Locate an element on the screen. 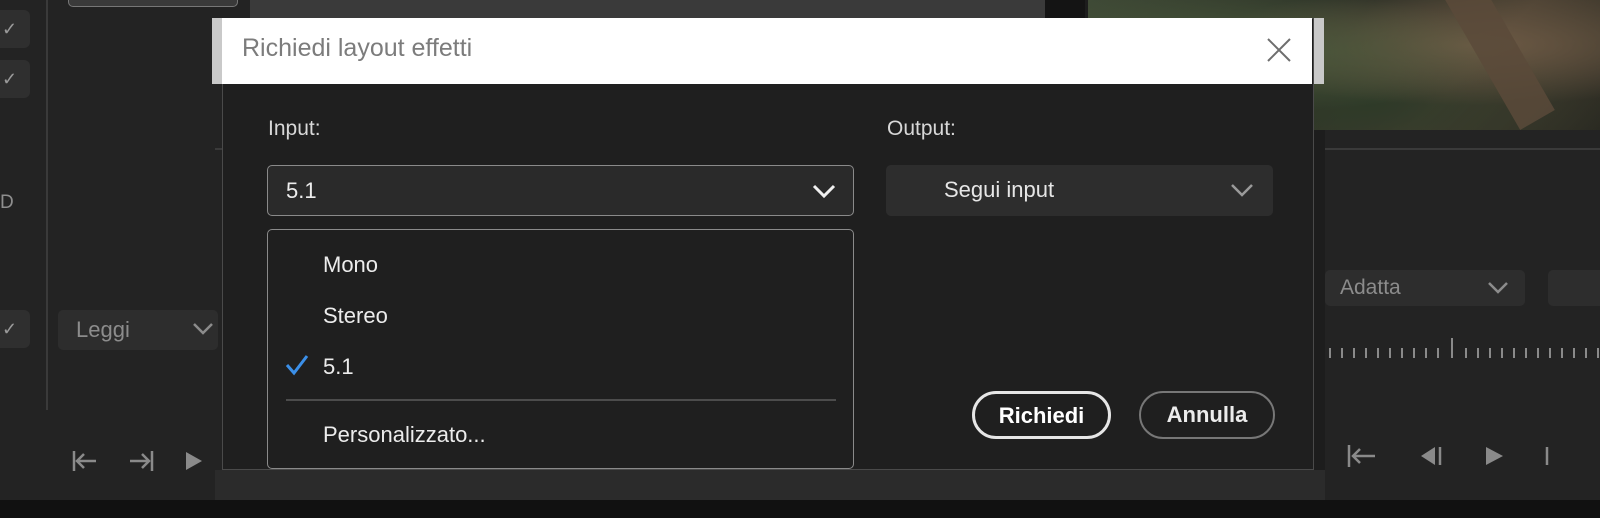 This screenshot has width=1600, height=518. input-label: Input: is located at coordinates (294, 128).